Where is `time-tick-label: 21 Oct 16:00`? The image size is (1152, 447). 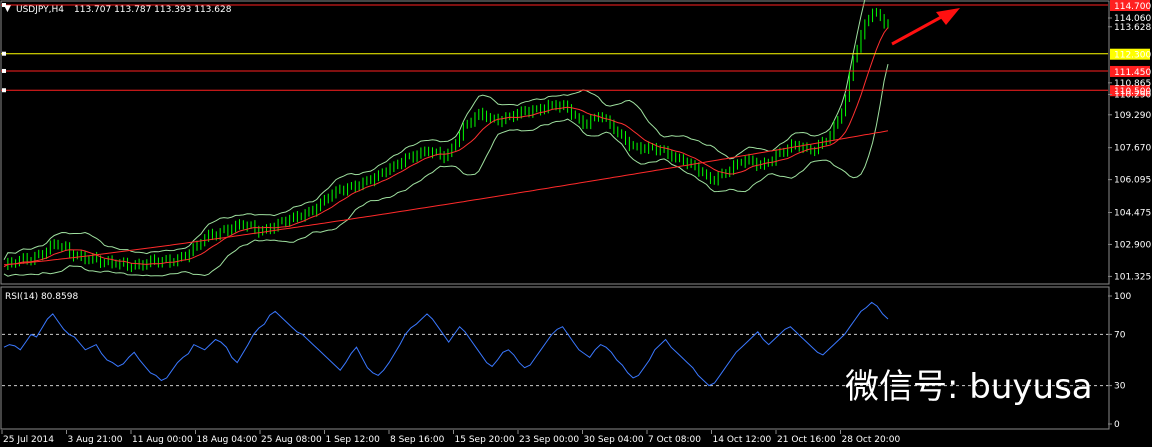 time-tick-label: 21 Oct 16:00 is located at coordinates (806, 440).